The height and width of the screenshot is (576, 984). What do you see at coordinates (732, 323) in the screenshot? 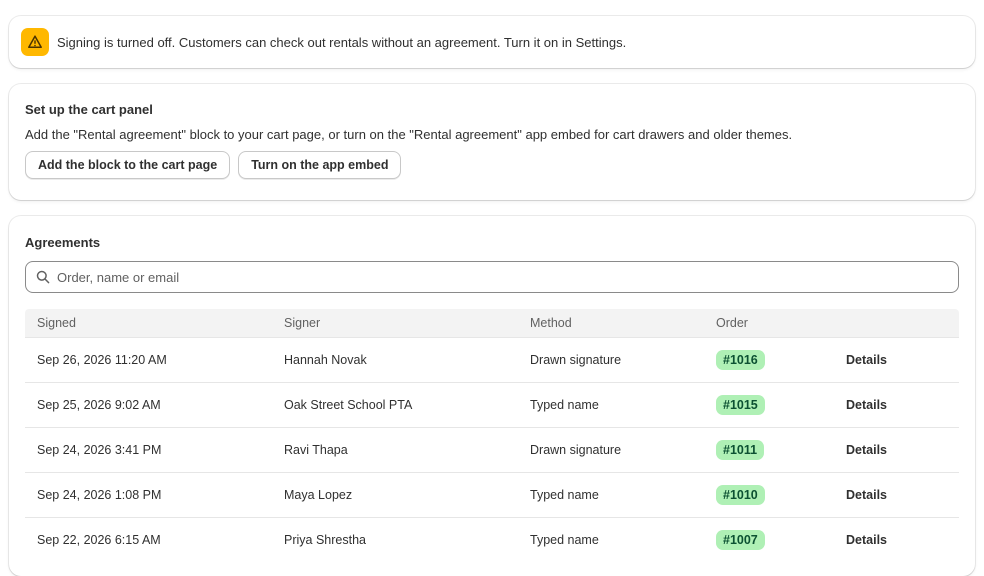
I see `column-header-order: Order` at bounding box center [732, 323].